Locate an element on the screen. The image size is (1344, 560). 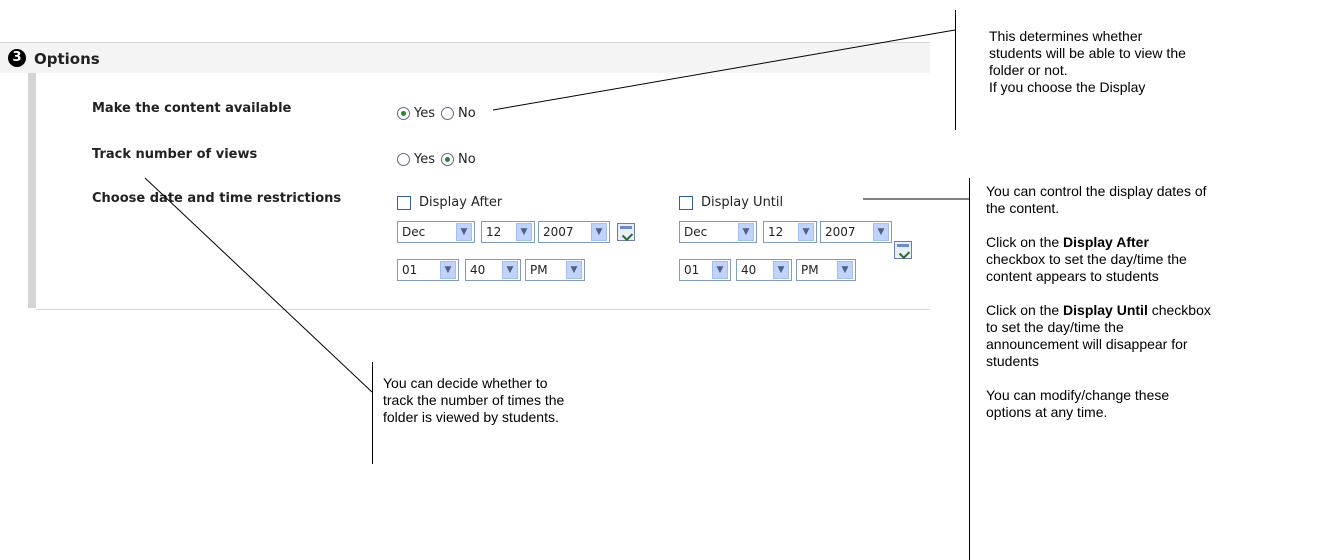
callout-text: checkbox to set the day/time the is located at coordinates (1086, 259).